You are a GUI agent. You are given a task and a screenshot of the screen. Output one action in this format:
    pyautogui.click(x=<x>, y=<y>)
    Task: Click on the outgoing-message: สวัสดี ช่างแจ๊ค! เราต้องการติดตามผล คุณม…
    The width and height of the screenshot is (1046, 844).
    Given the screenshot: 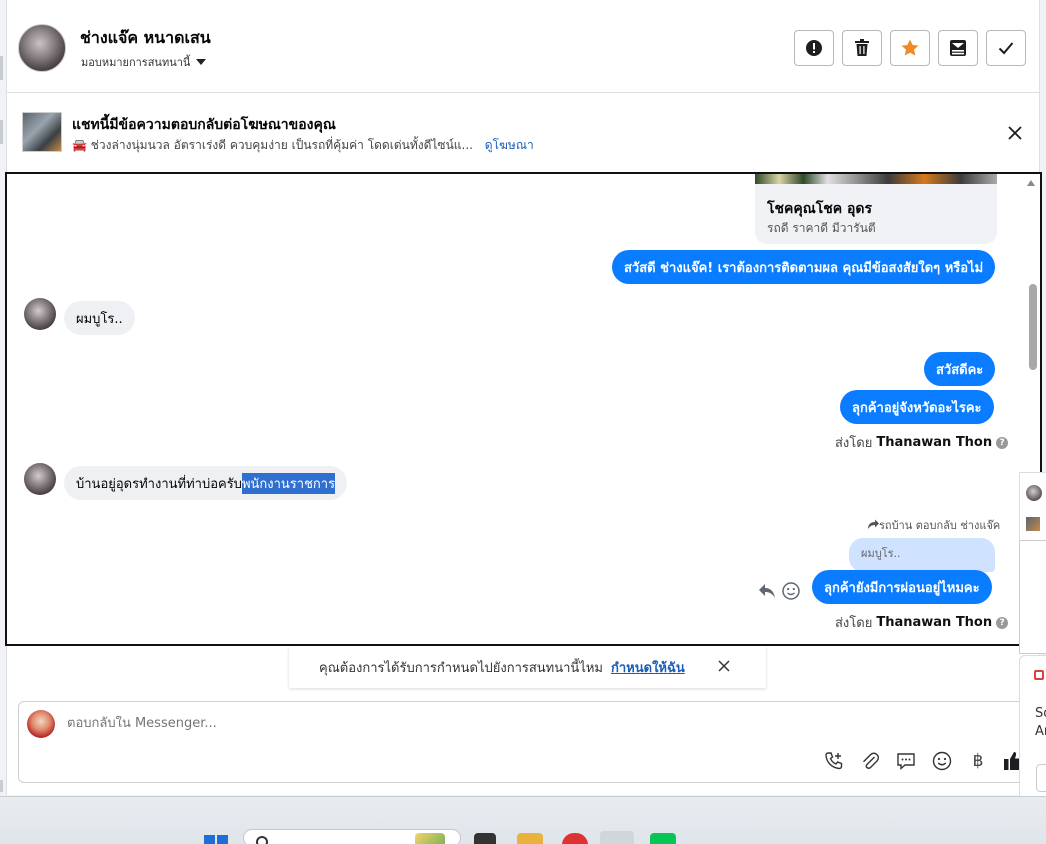 What is the action you would take?
    pyautogui.click(x=804, y=267)
    